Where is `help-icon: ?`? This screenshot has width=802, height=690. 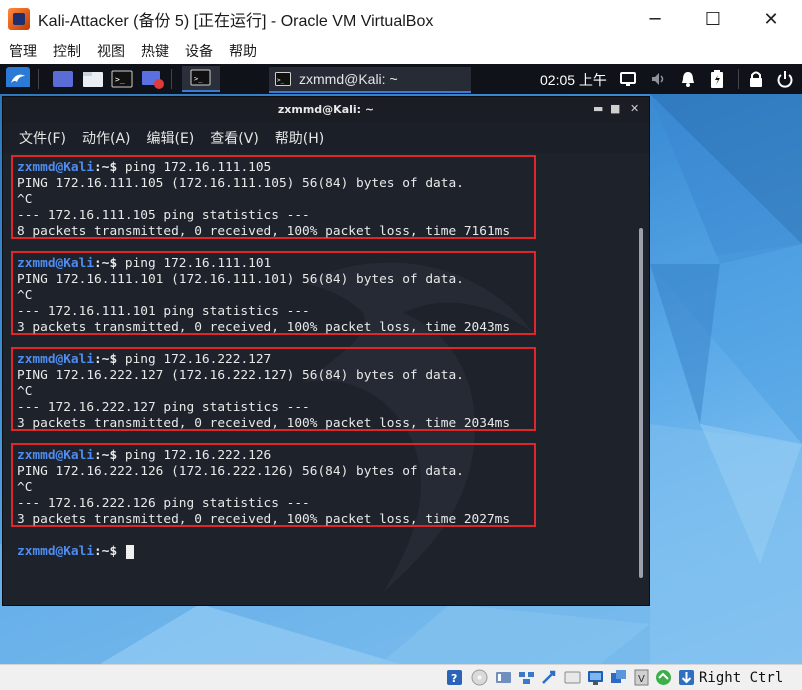 help-icon: ? is located at coordinates (454, 677).